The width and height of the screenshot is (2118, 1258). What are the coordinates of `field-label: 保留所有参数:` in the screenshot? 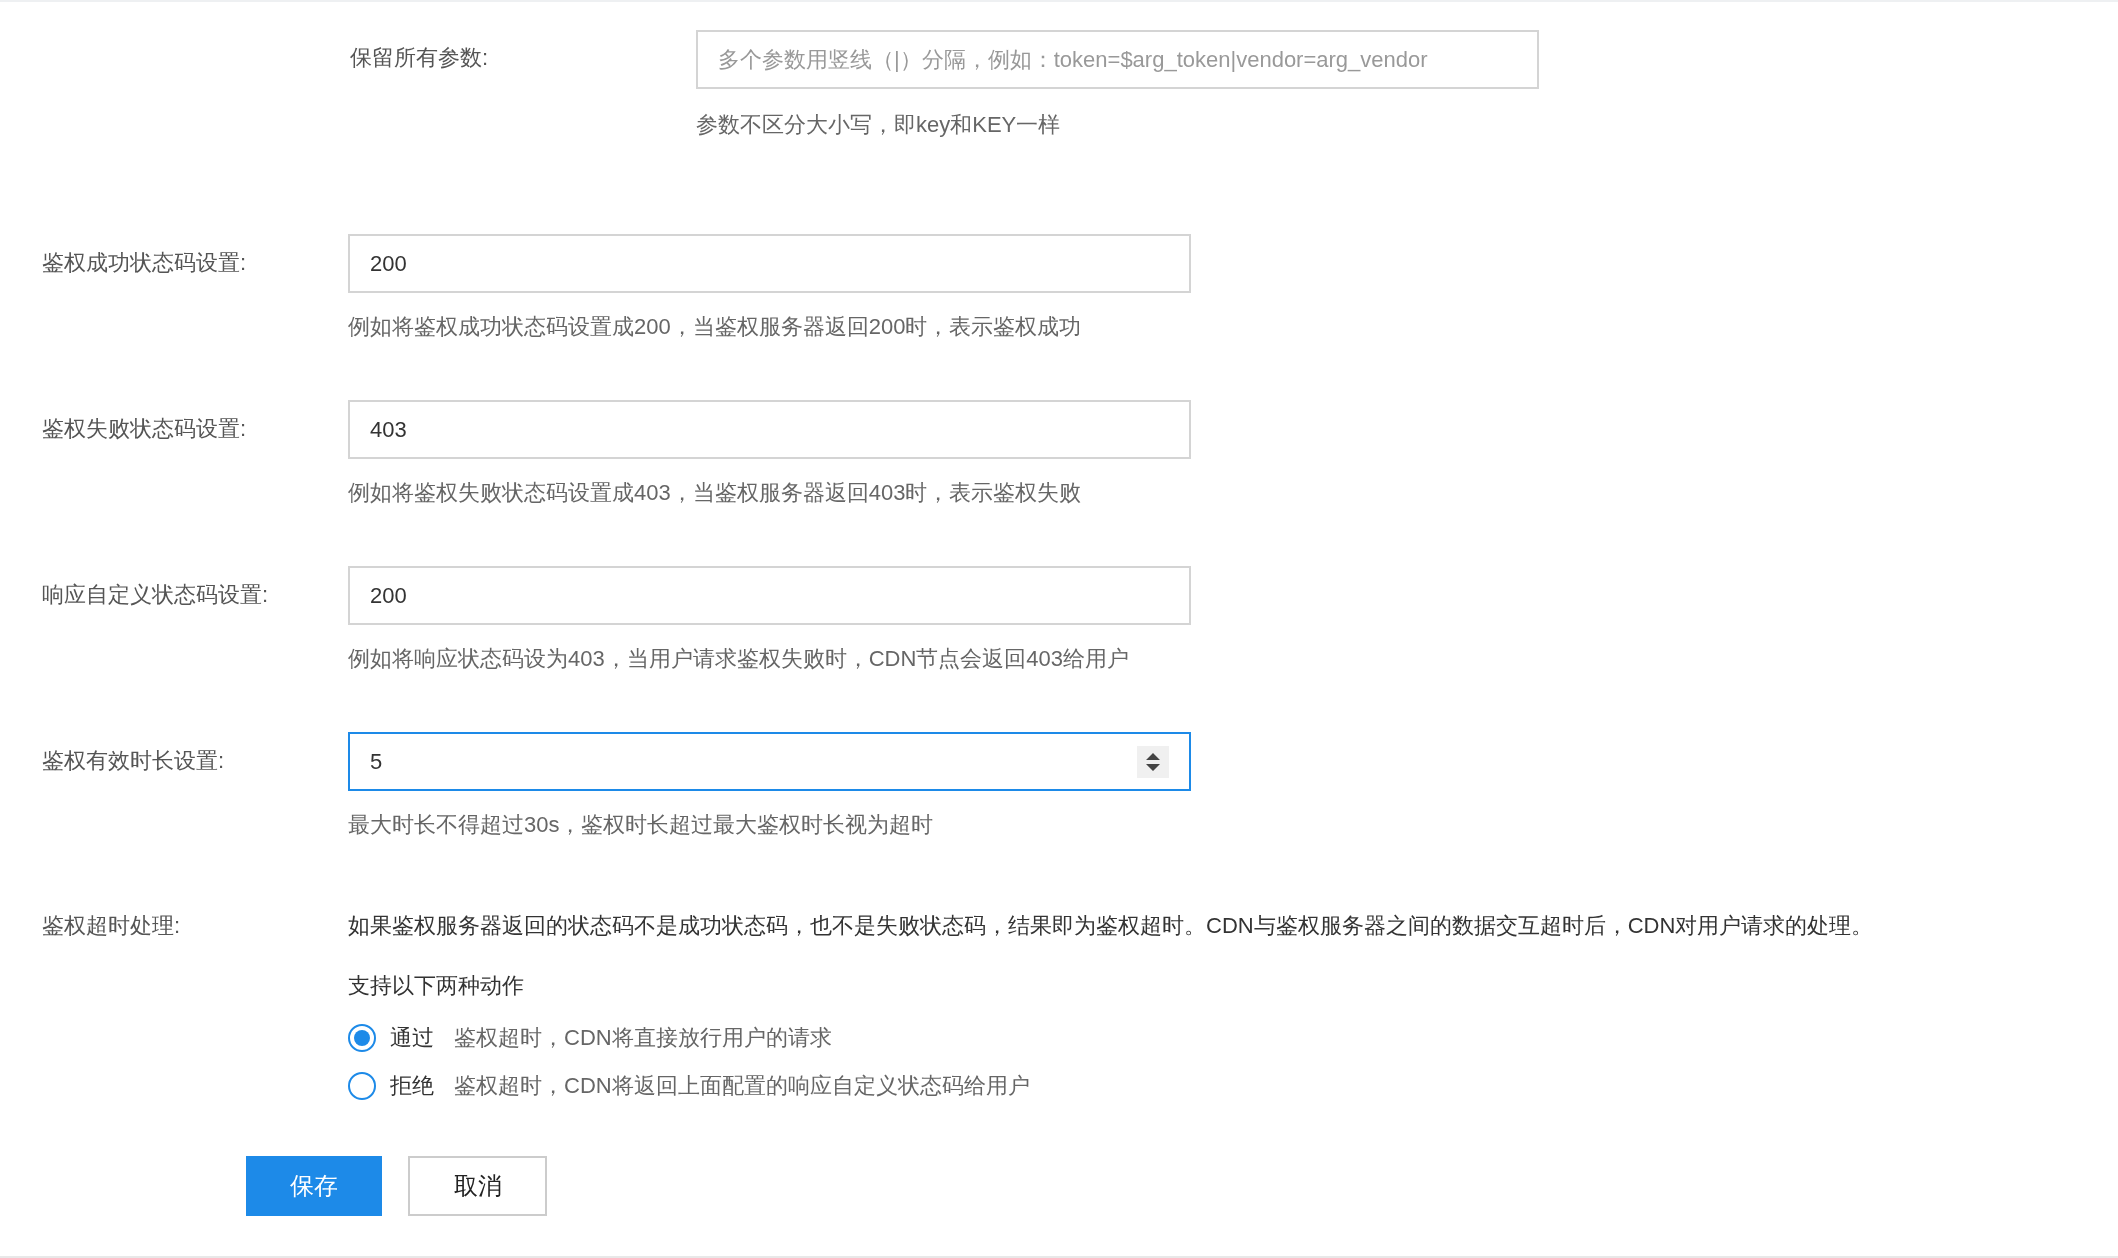 It's located at (420, 58).